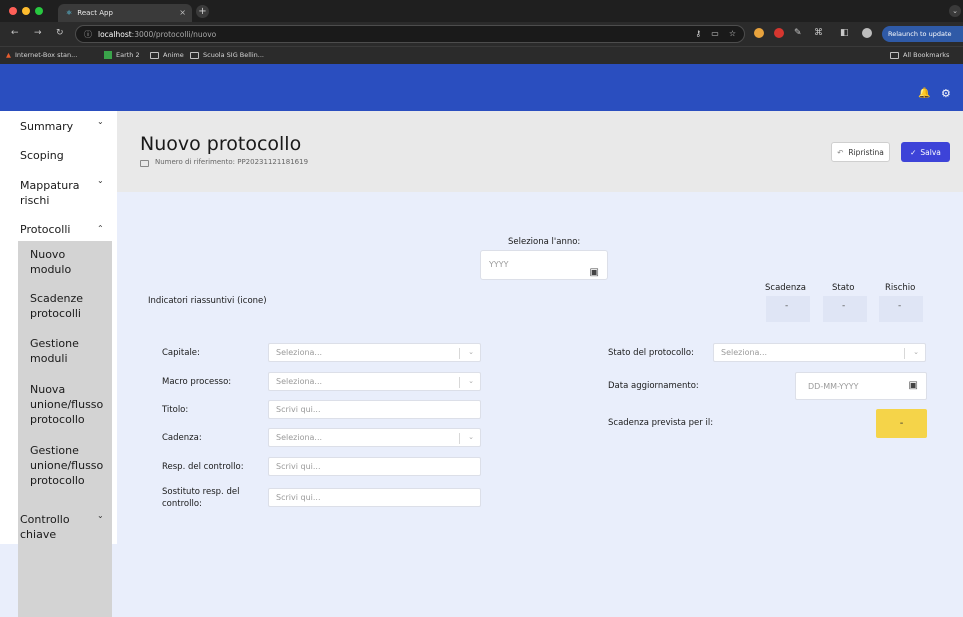  I want to click on extensions-puzzle-icon: ⌘, so click(818, 33).